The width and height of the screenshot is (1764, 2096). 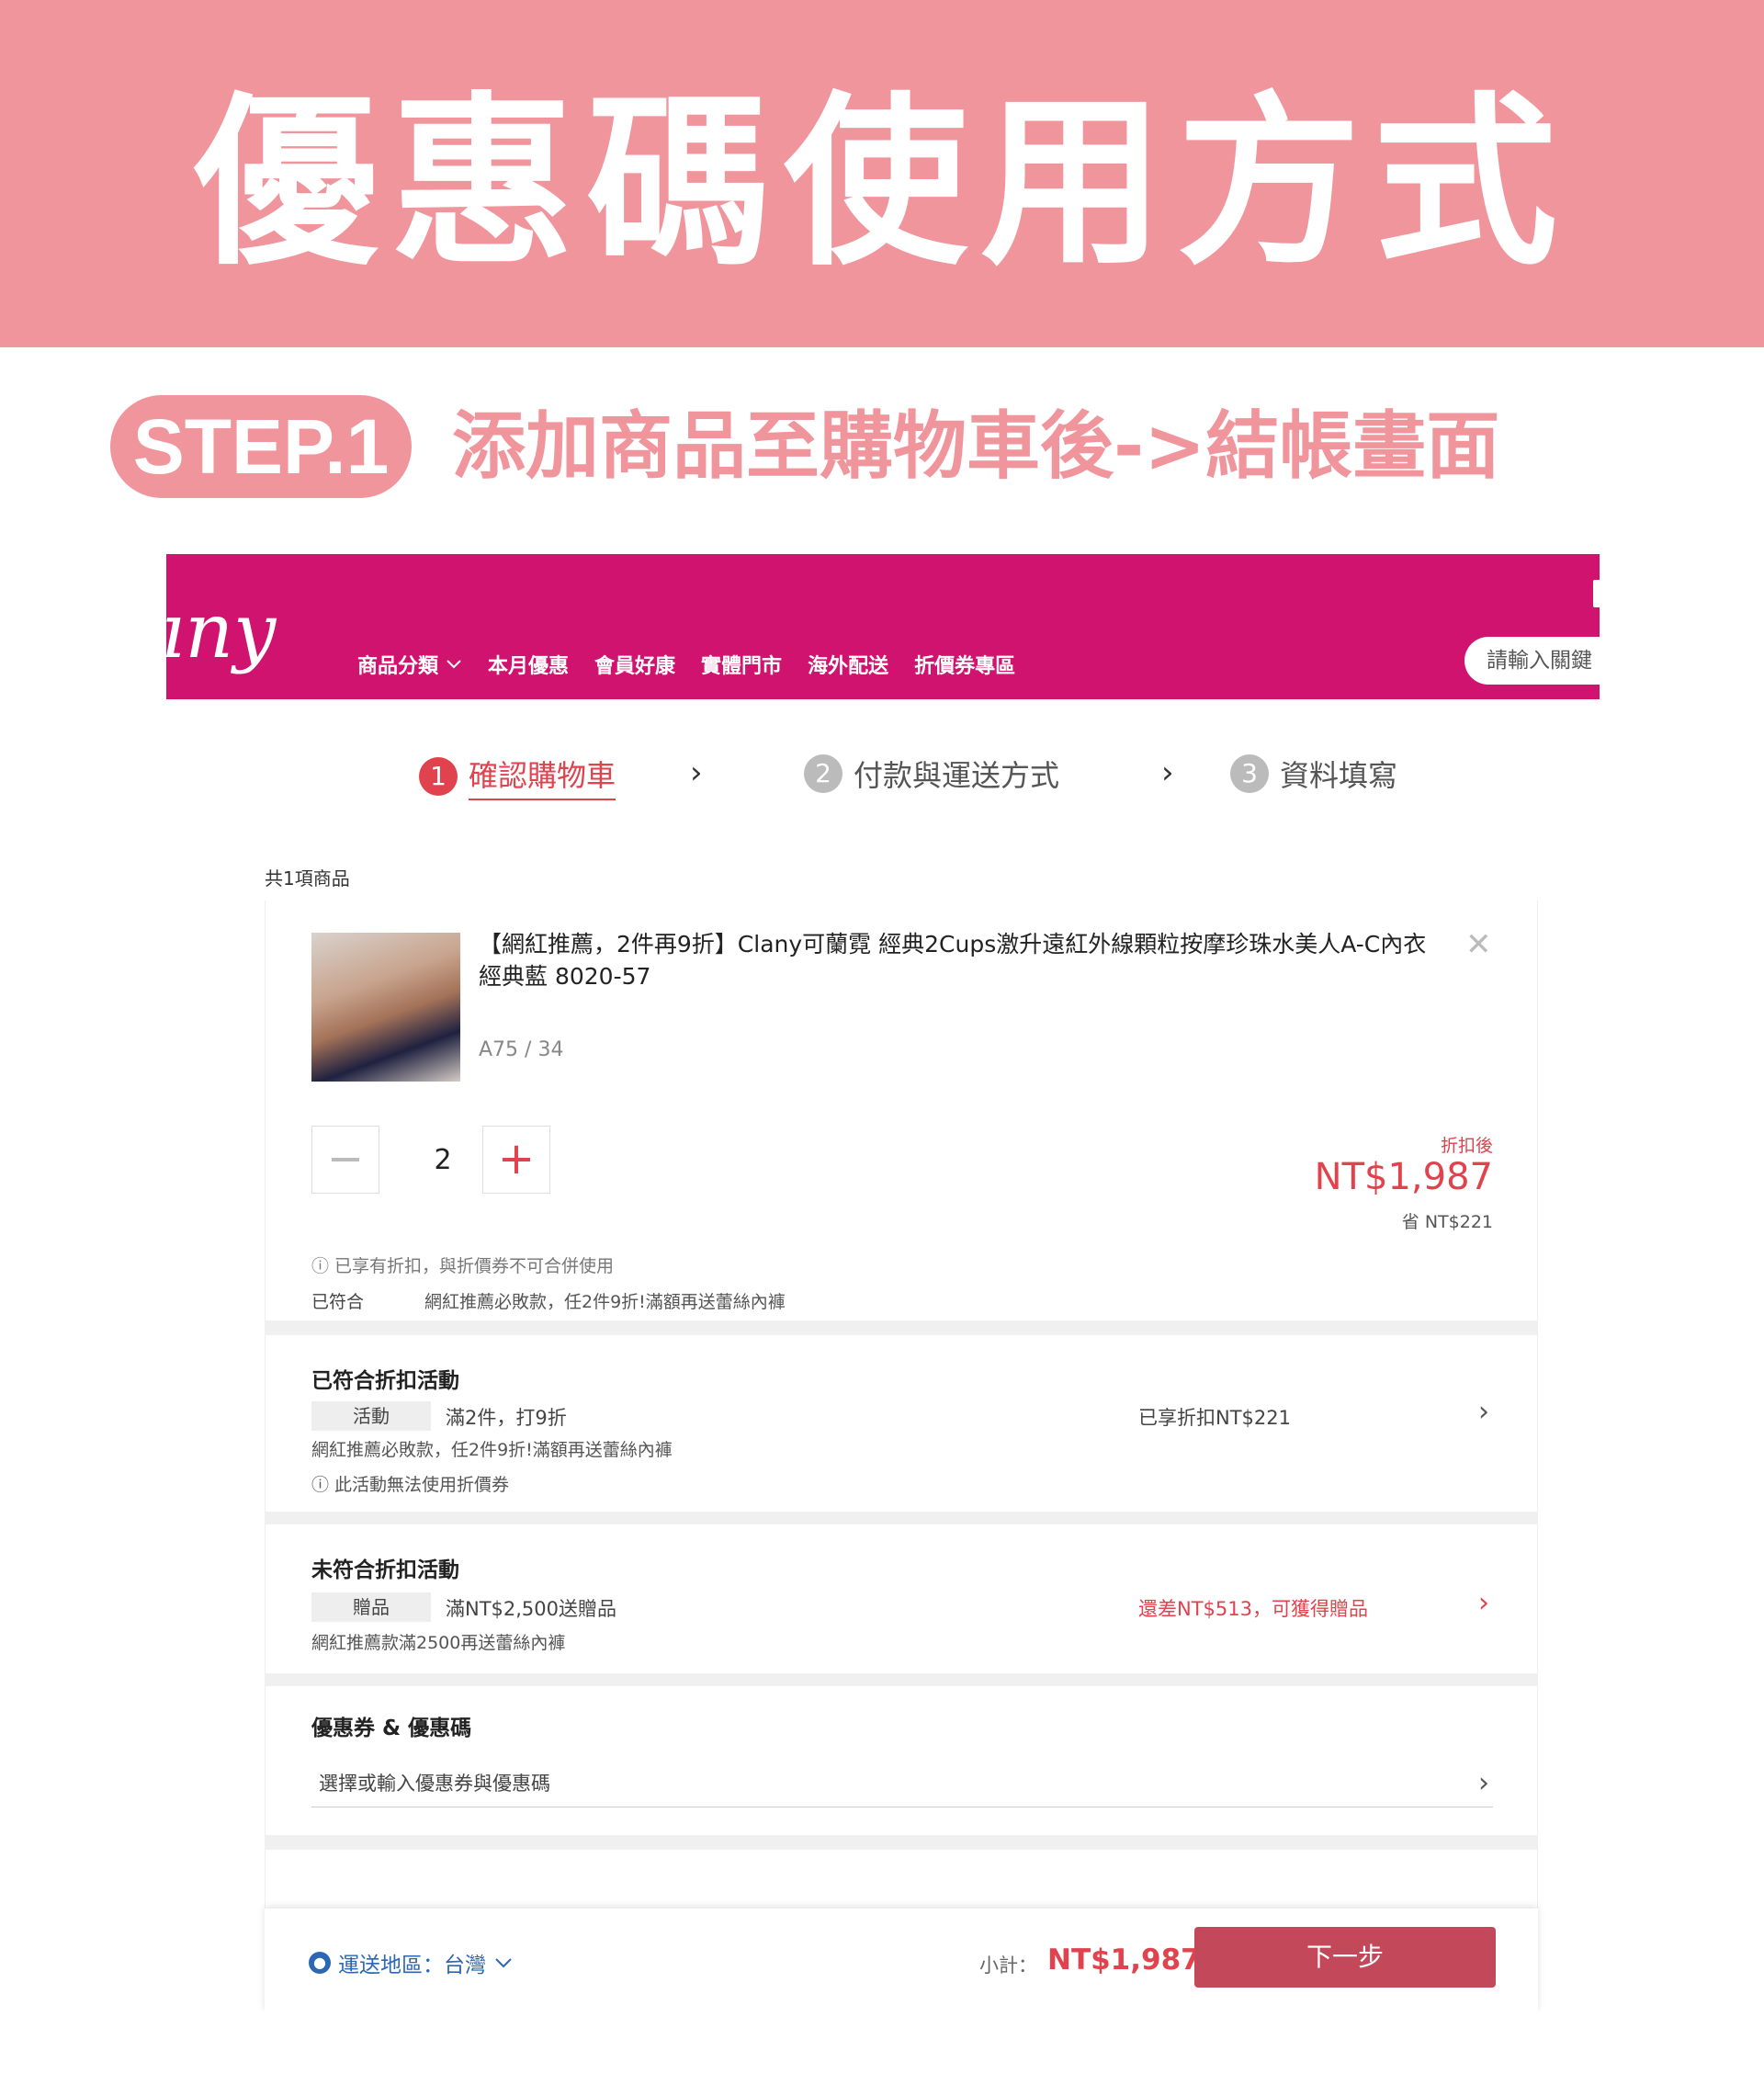 What do you see at coordinates (1466, 1146) in the screenshot?
I see `discount-label: 折扣後` at bounding box center [1466, 1146].